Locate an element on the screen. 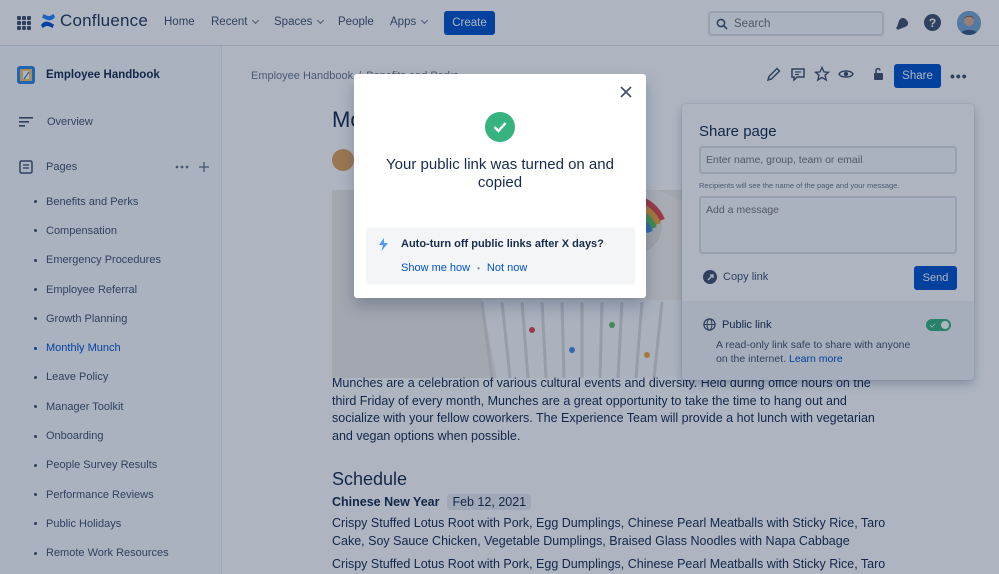 This screenshot has height=574, width=999. tip-actions: Show me how • Not now is located at coordinates (464, 268).